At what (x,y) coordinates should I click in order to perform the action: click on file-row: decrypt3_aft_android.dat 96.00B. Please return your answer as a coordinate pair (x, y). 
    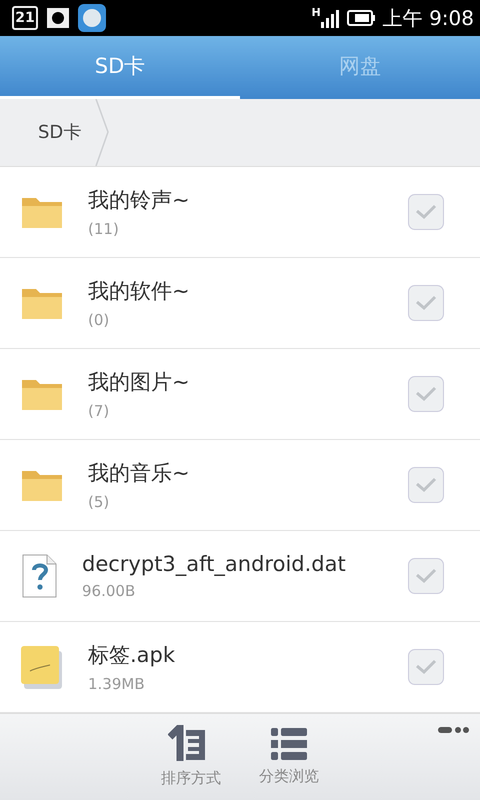
    Looking at the image, I should click on (240, 576).